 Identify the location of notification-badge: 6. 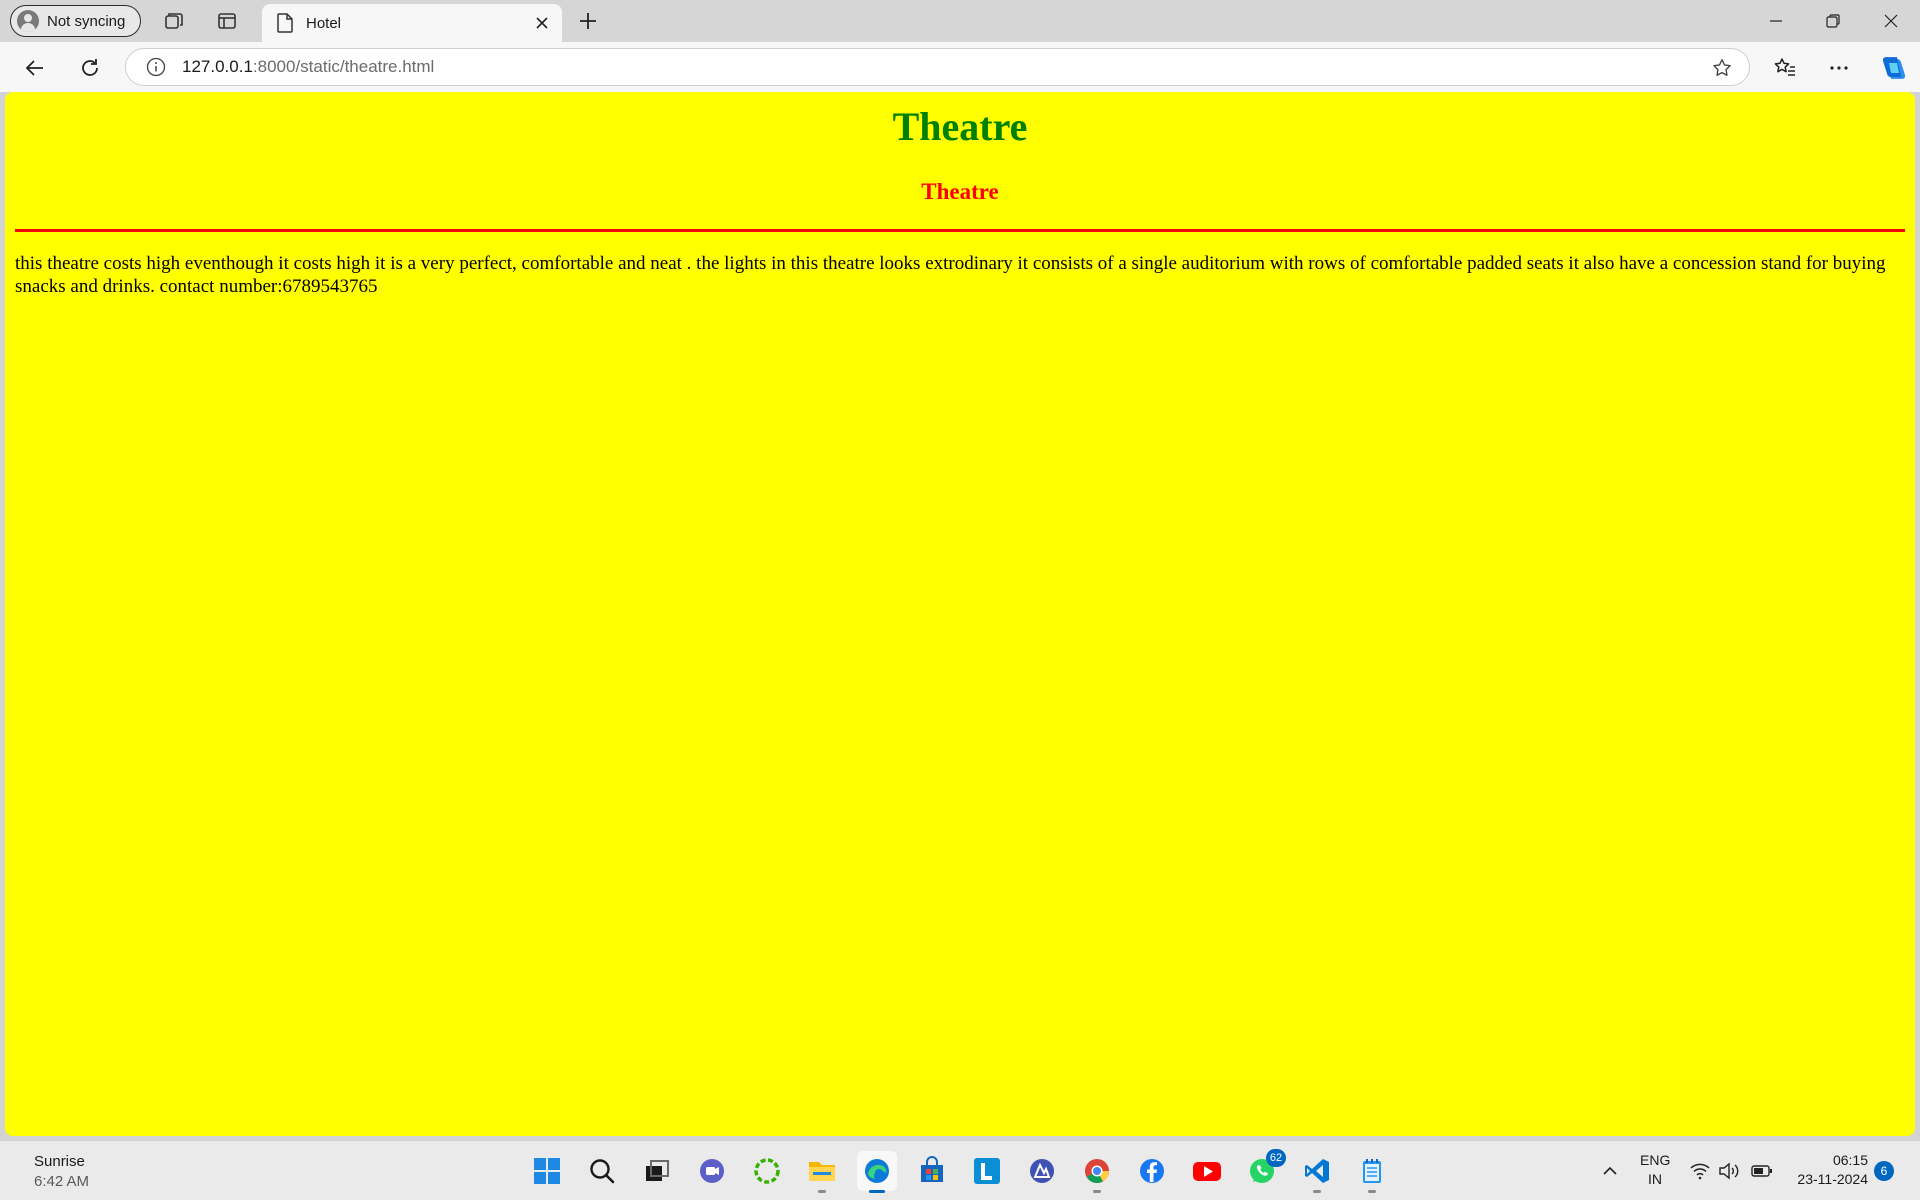
(1884, 1171).